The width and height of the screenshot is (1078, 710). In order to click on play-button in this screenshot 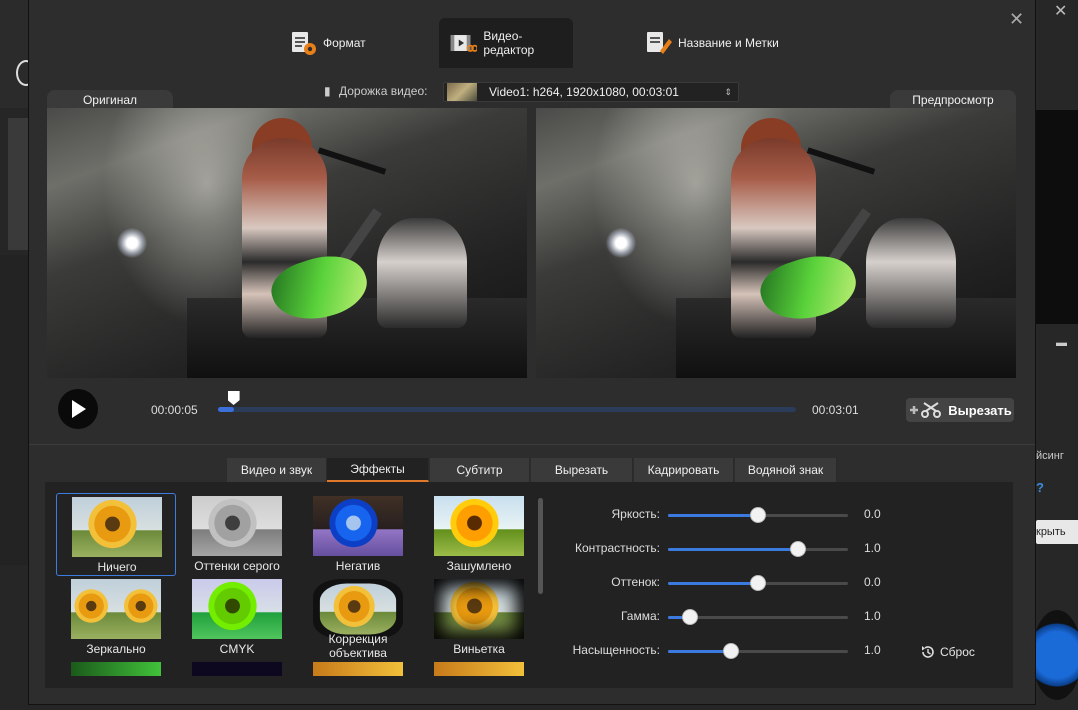, I will do `click(78, 409)`.